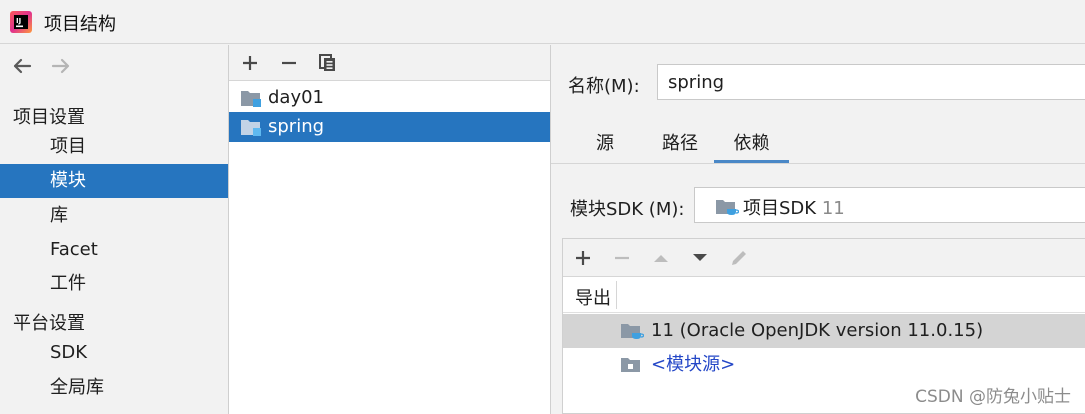 This screenshot has width=1085, height=414. I want to click on back-button, so click(22, 66).